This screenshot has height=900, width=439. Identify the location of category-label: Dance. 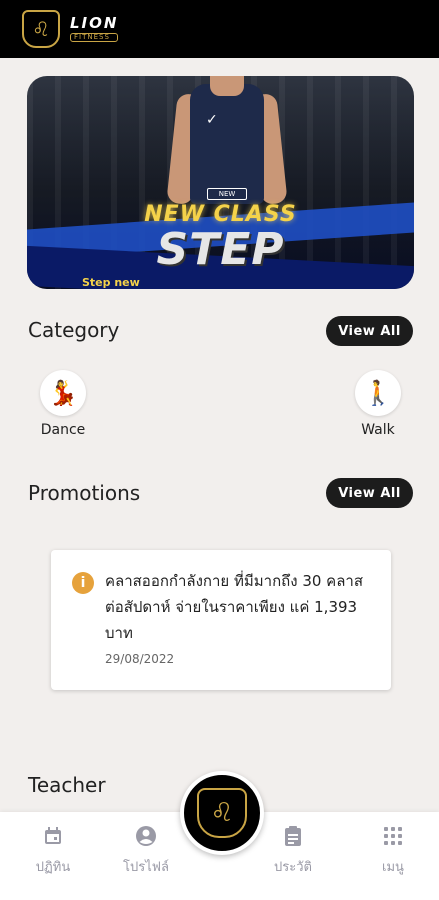
(63, 430).